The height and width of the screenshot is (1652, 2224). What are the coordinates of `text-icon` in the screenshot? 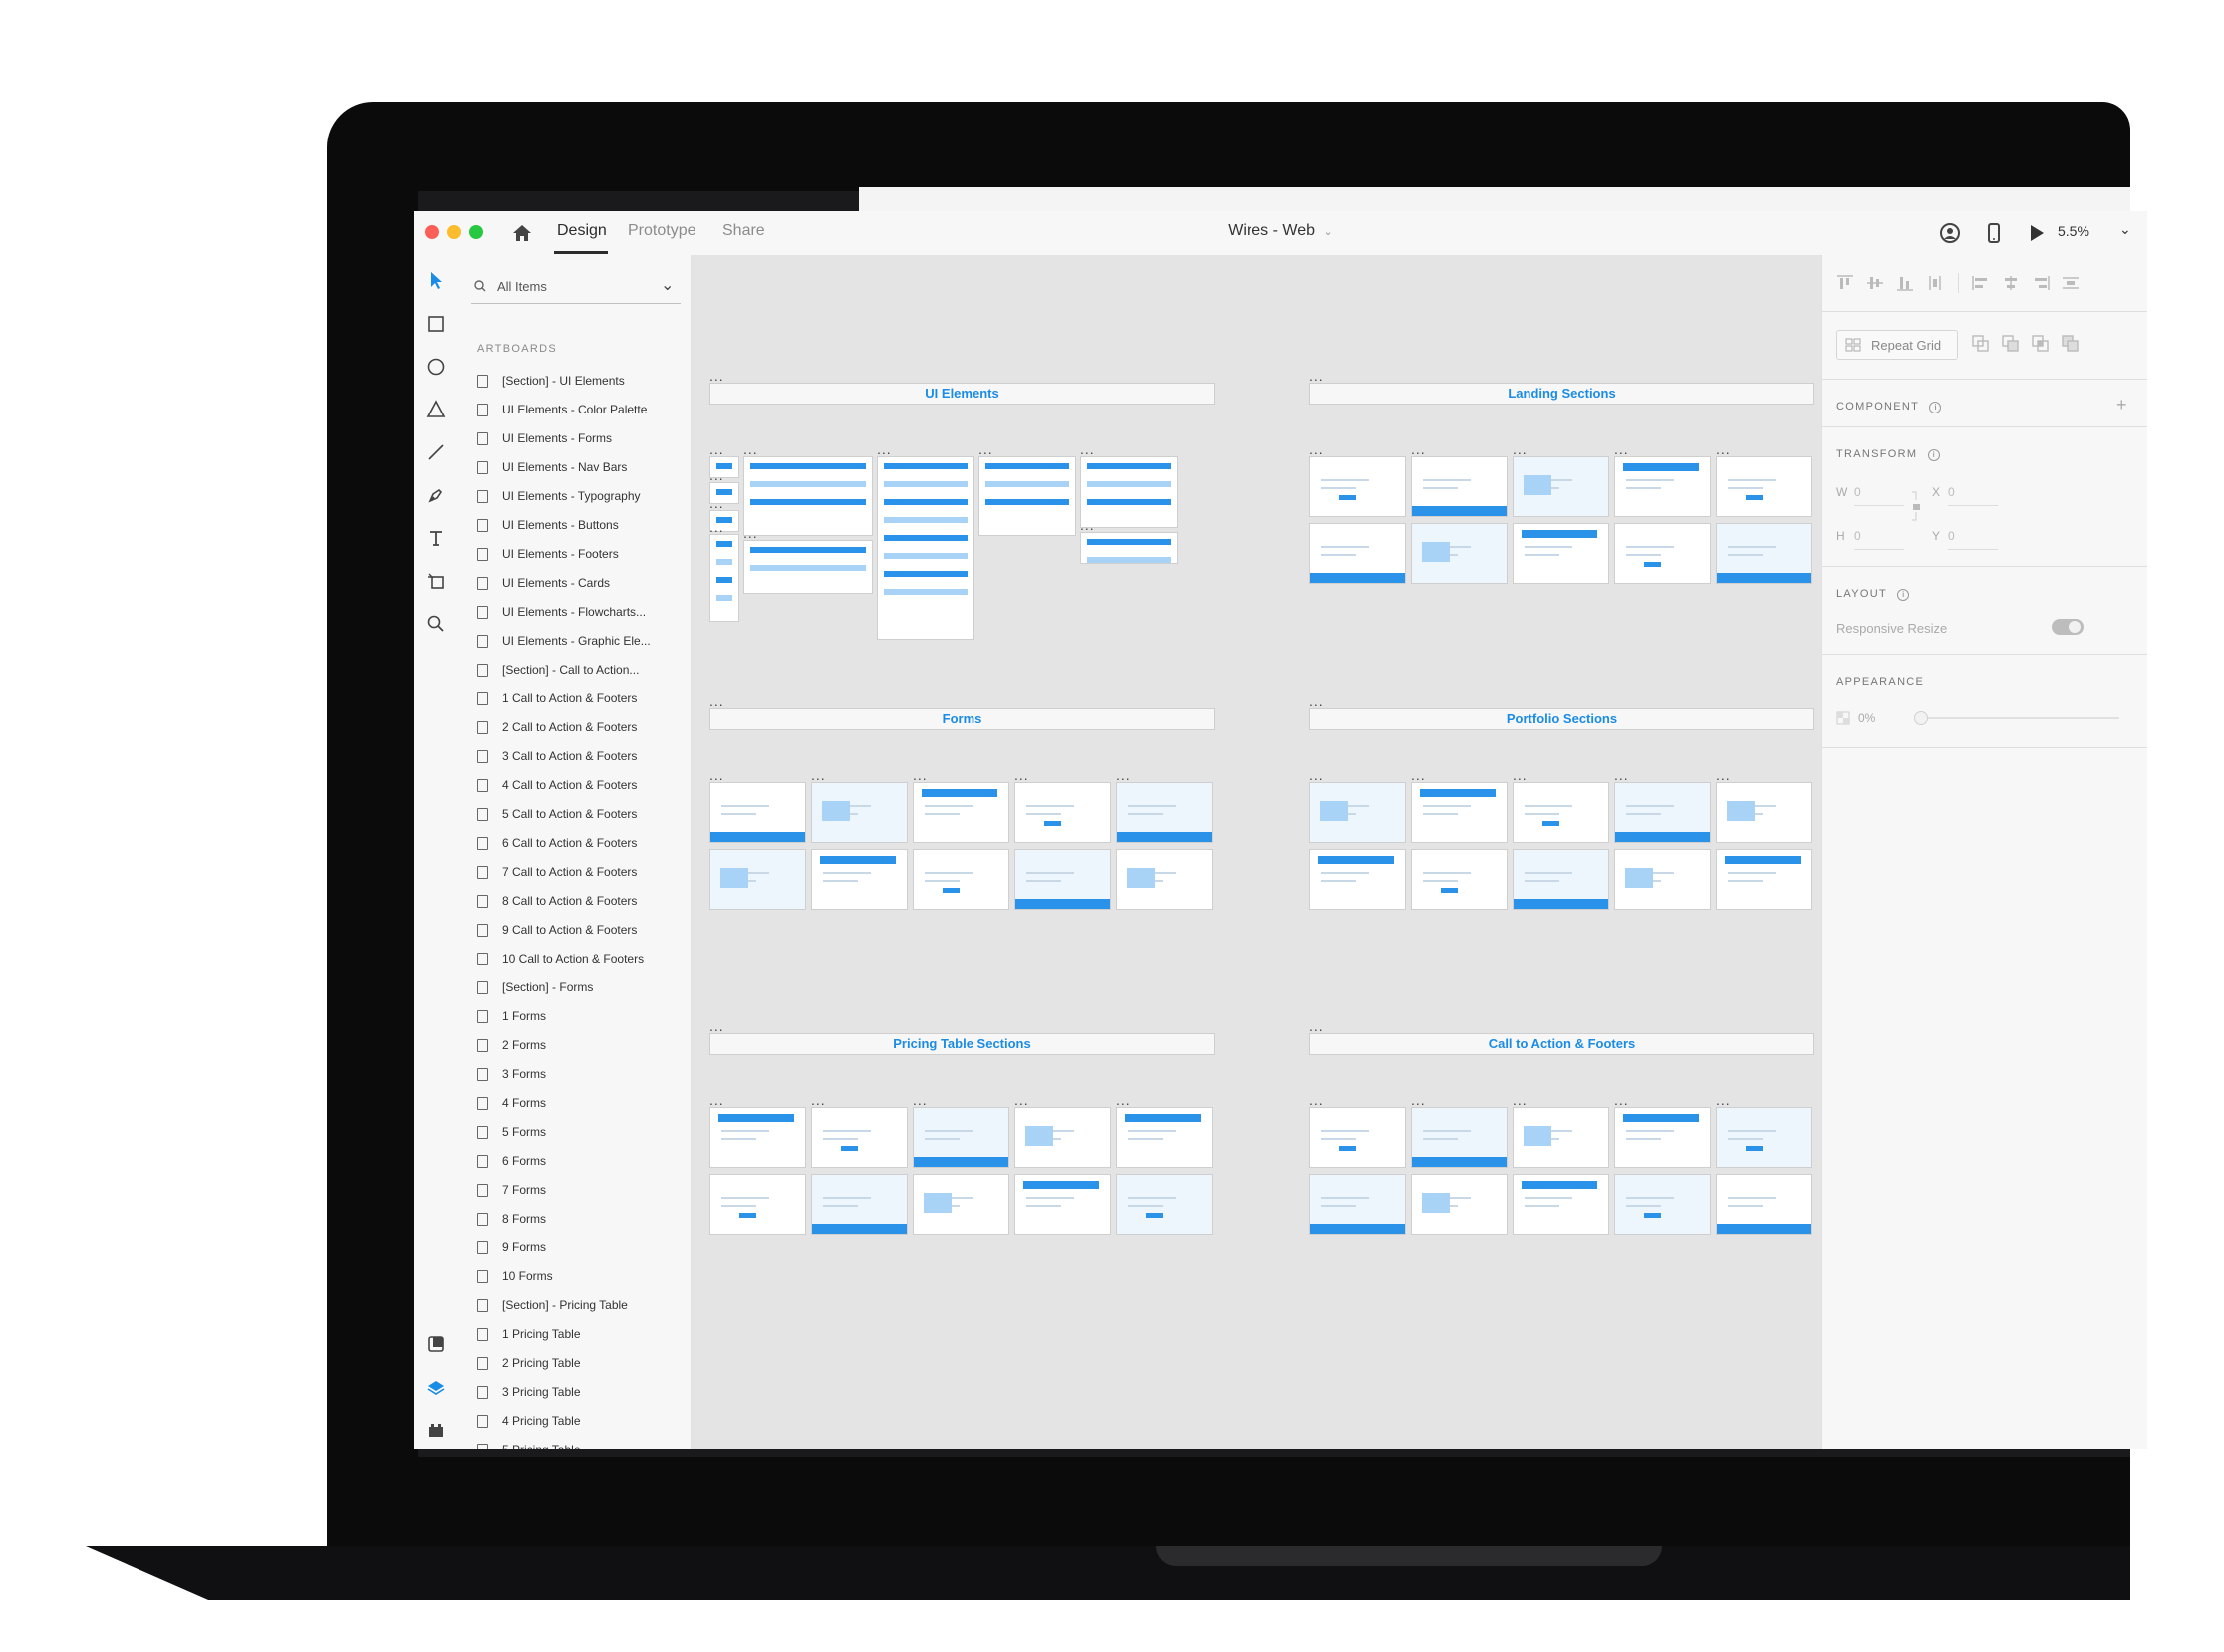 It's located at (436, 538).